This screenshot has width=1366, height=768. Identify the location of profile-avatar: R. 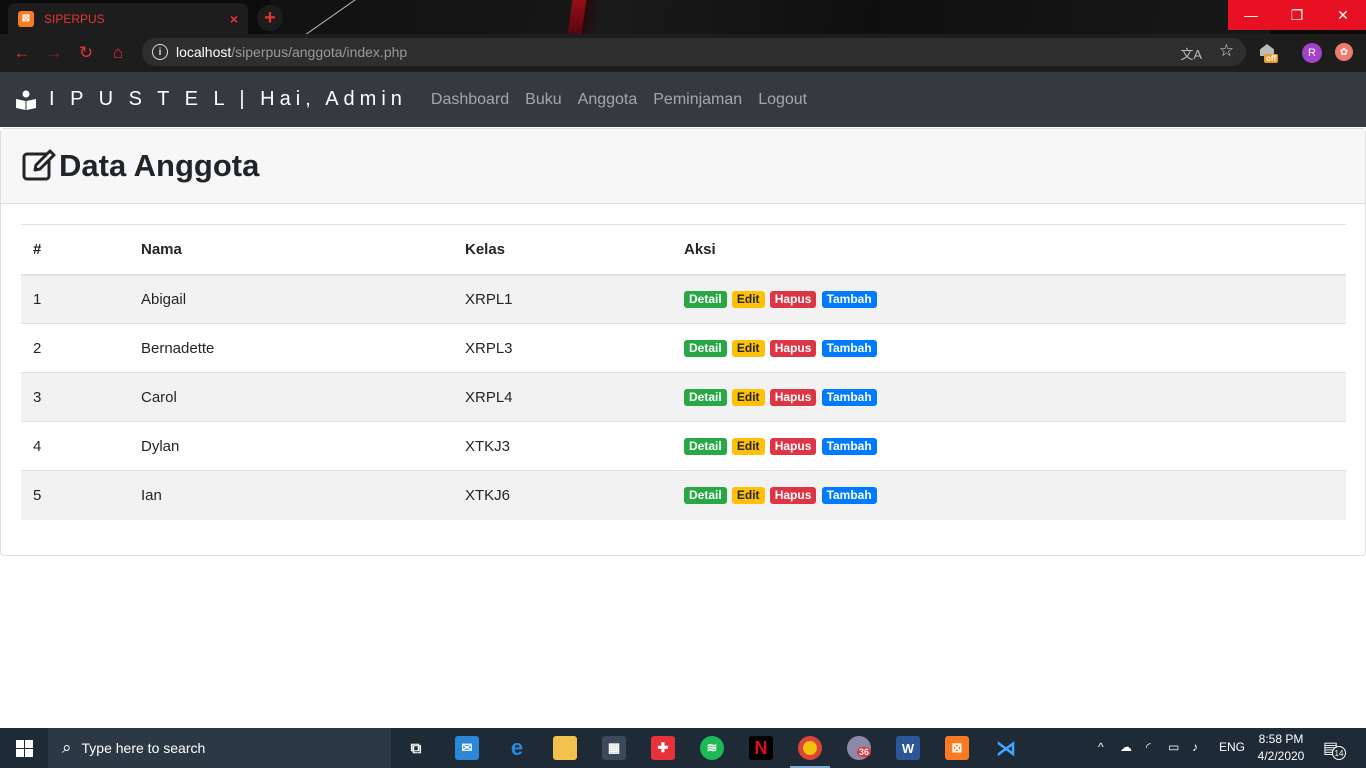
(1312, 53).